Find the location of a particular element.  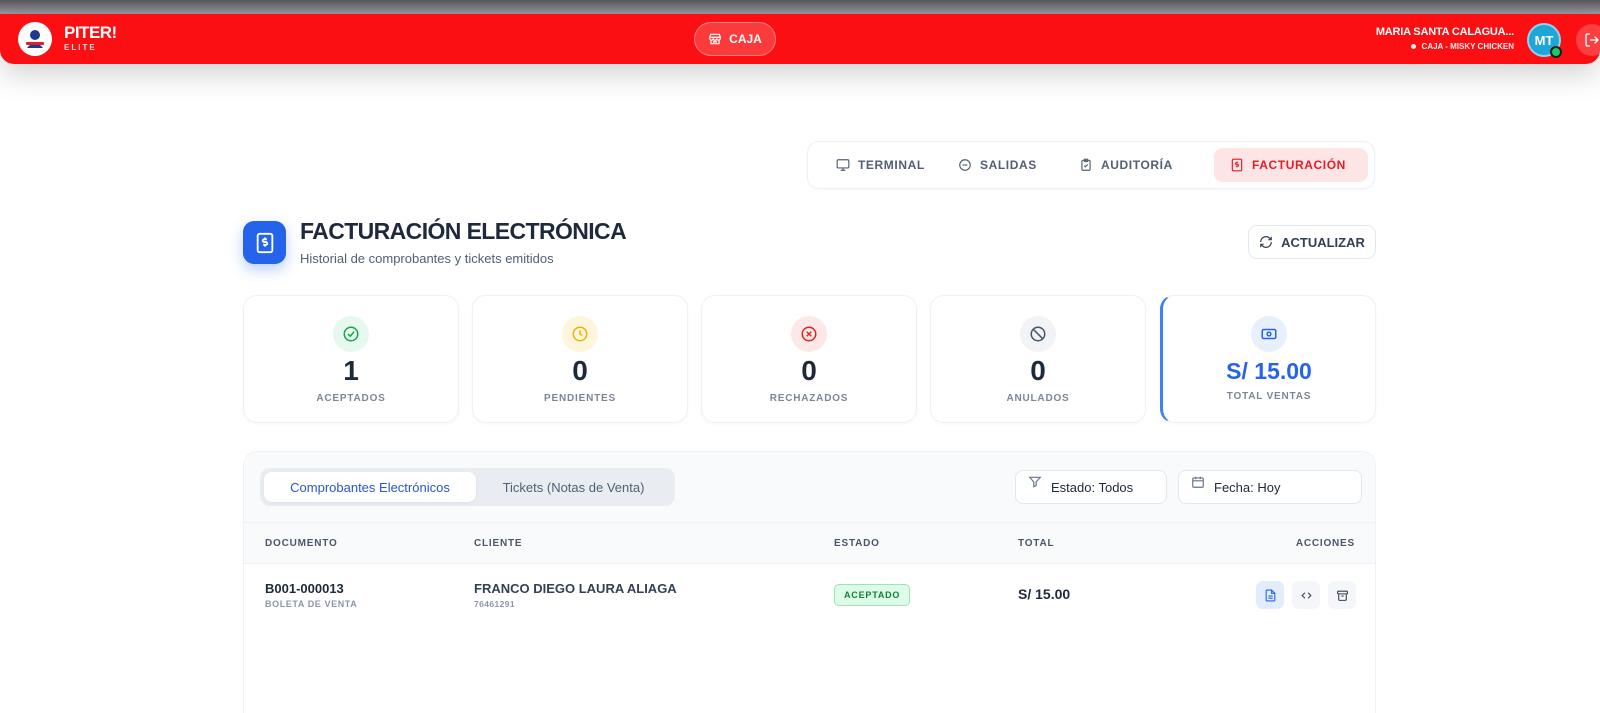

clipboard-icon is located at coordinates (1086, 164).